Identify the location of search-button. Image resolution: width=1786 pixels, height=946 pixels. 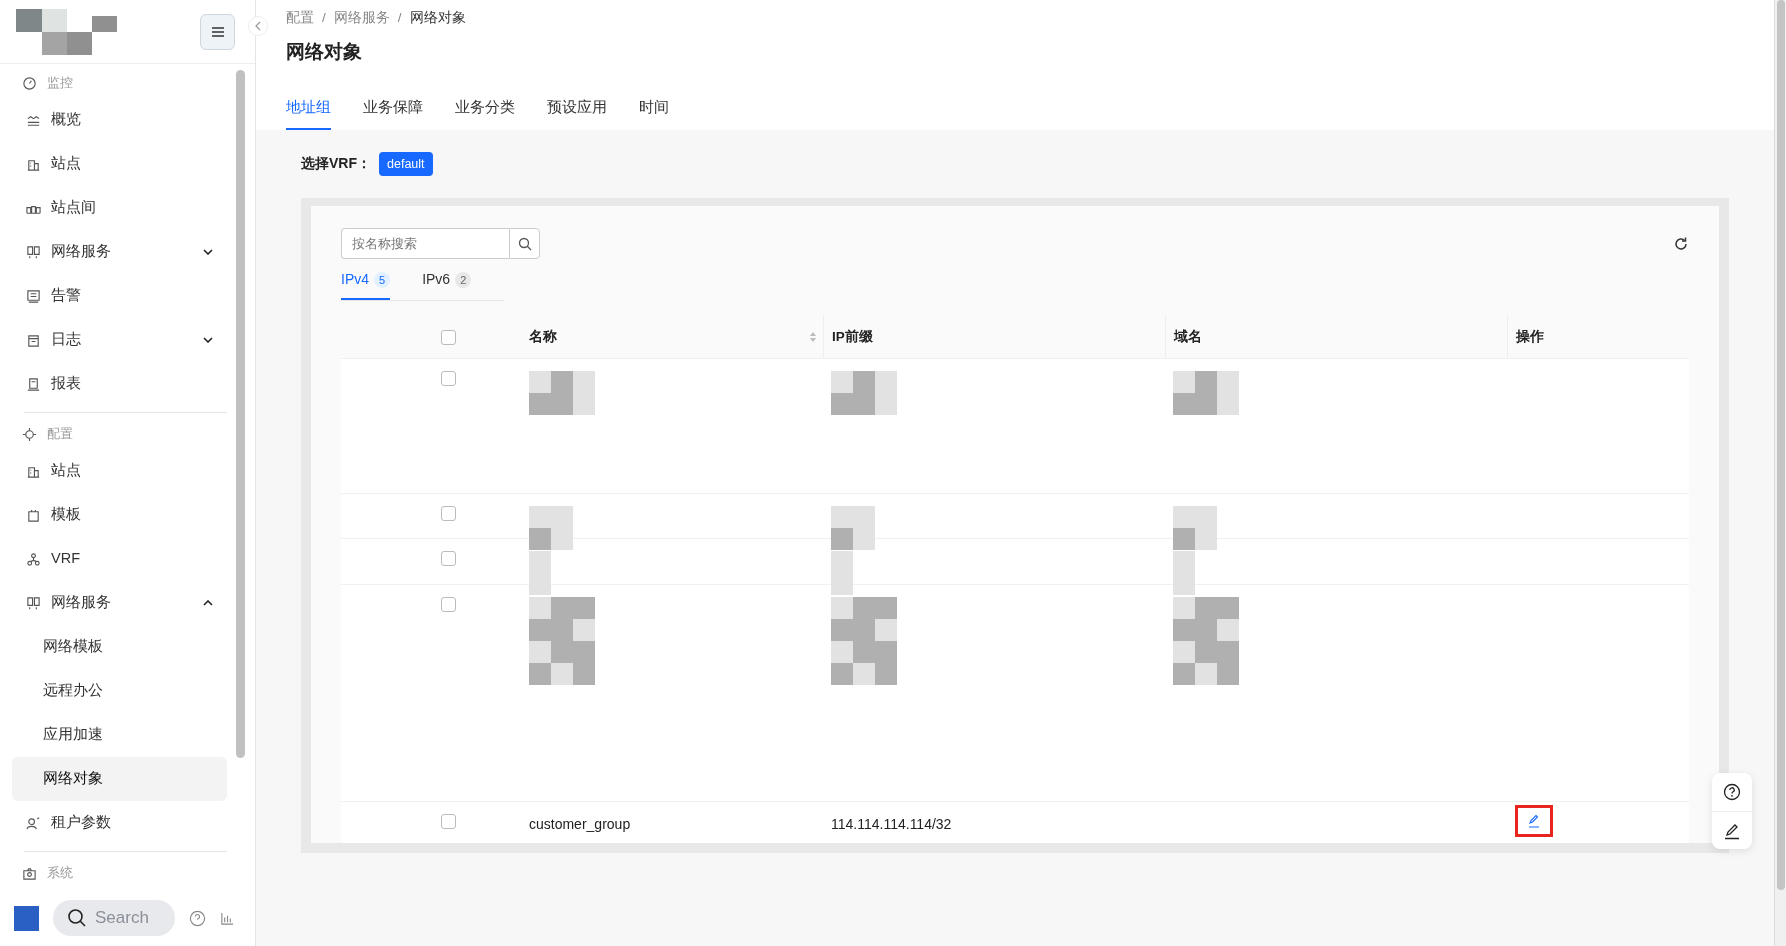
(524, 244).